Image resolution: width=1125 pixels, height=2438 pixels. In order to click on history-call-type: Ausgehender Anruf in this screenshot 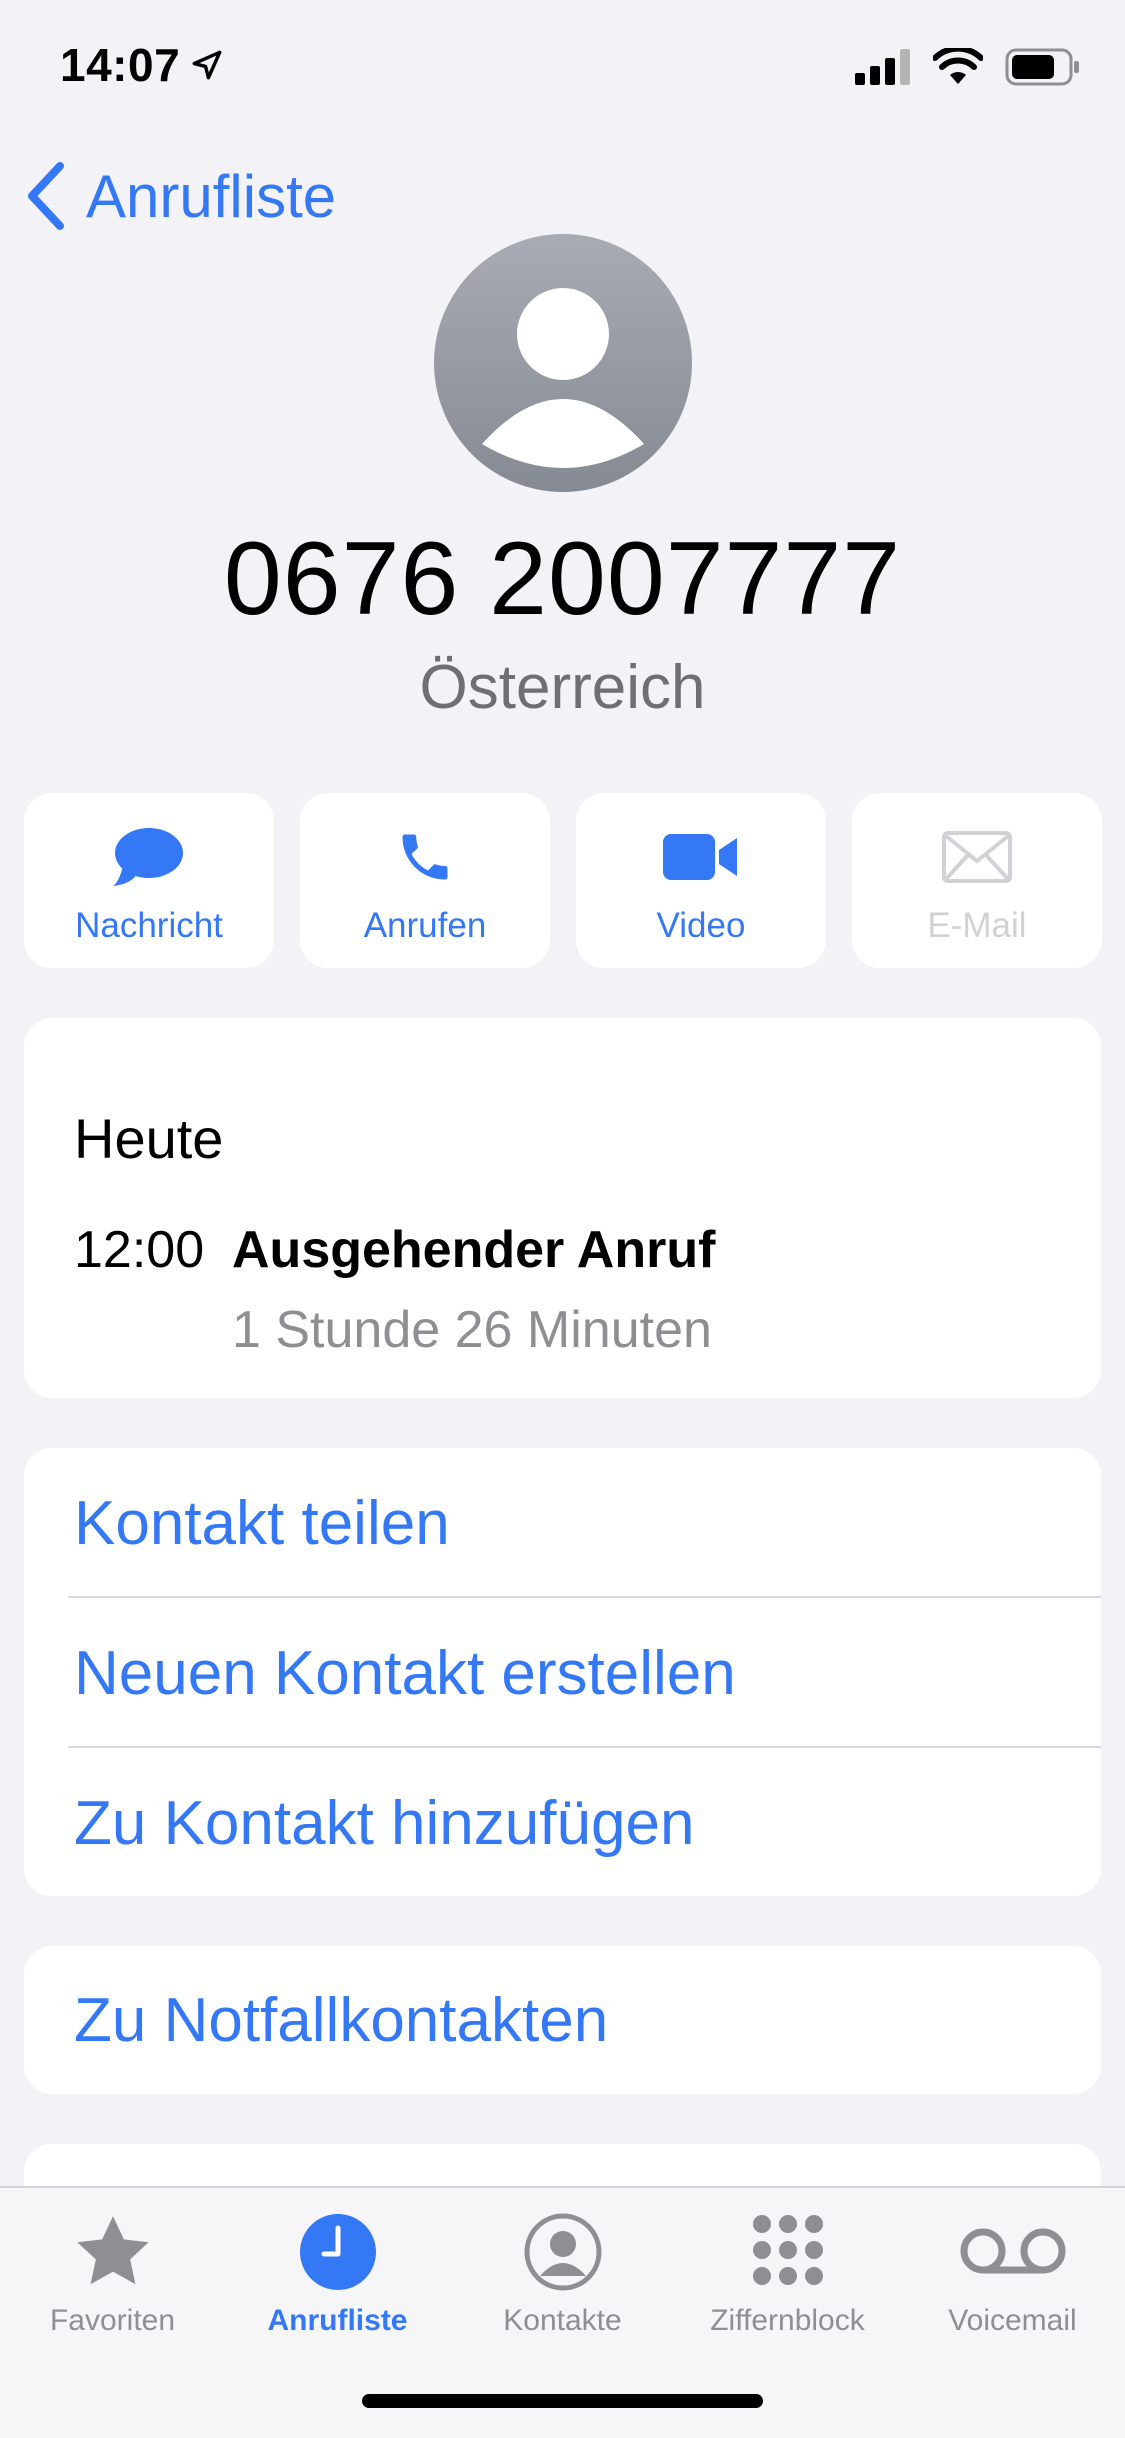, I will do `click(474, 1250)`.